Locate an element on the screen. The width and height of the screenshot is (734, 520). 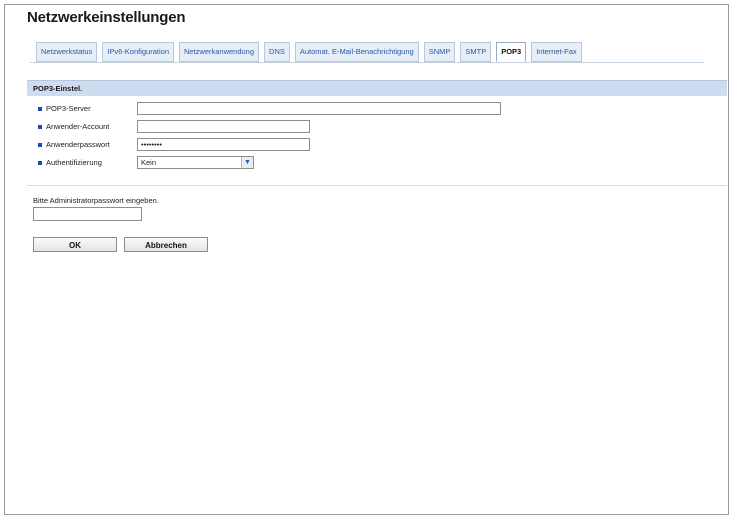
user-password-input: •••••••• is located at coordinates (223, 144).